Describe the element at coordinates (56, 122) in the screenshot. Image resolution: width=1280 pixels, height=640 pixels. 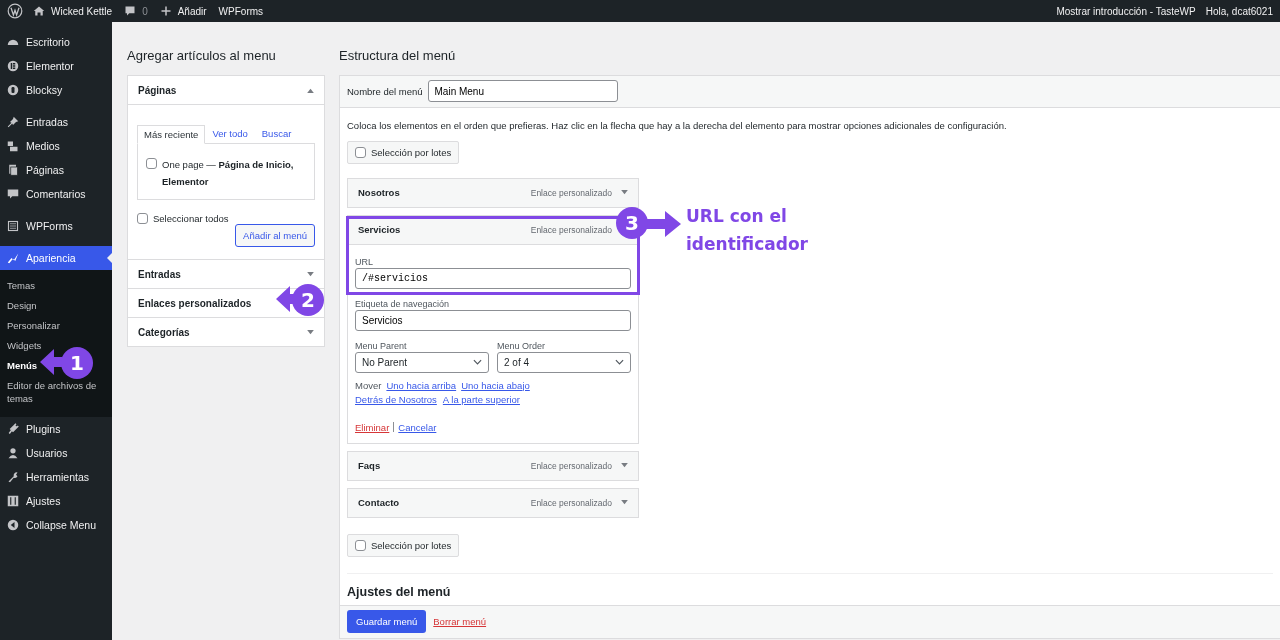
I see `sidebar-item: Entradas` at that location.